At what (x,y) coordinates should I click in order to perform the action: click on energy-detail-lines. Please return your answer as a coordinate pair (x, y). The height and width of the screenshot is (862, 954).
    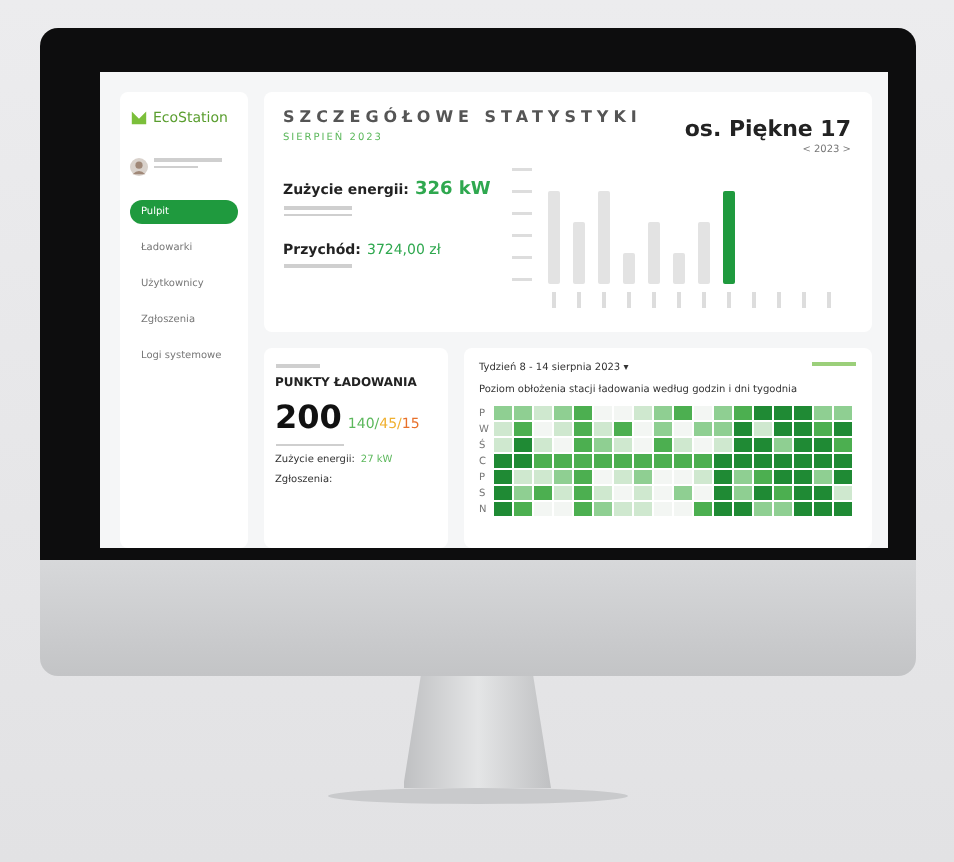
    Looking at the image, I should click on (317, 211).